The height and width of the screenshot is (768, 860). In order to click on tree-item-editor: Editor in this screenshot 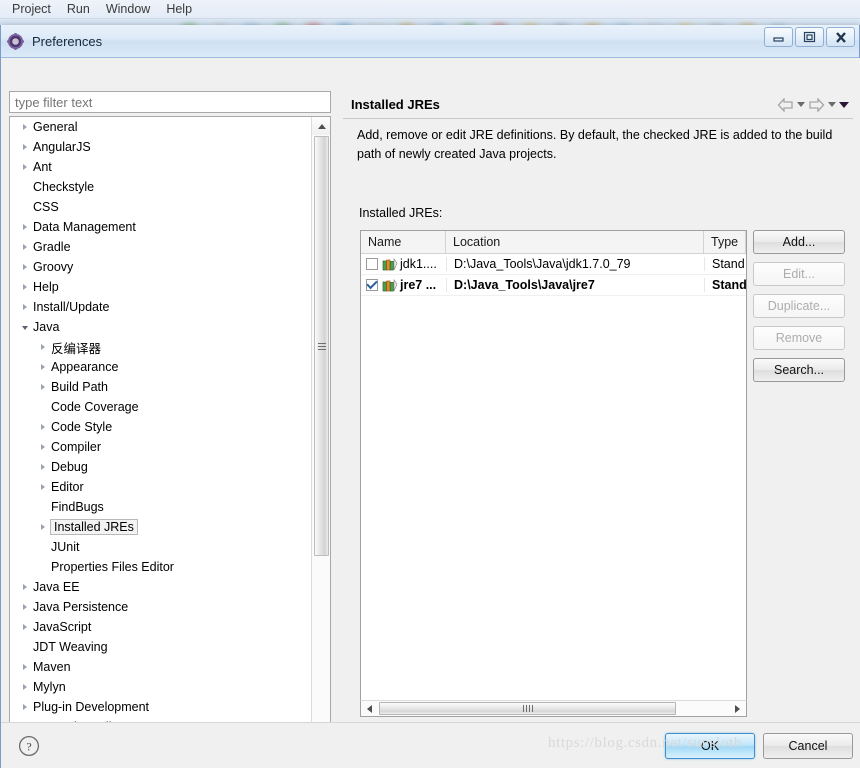, I will do `click(161, 487)`.